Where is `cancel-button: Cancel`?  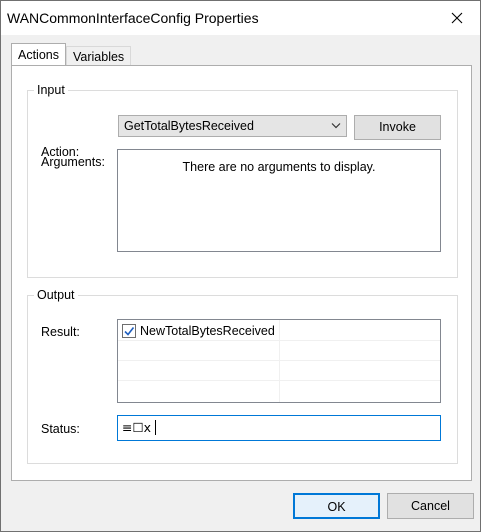
cancel-button: Cancel is located at coordinates (430, 506).